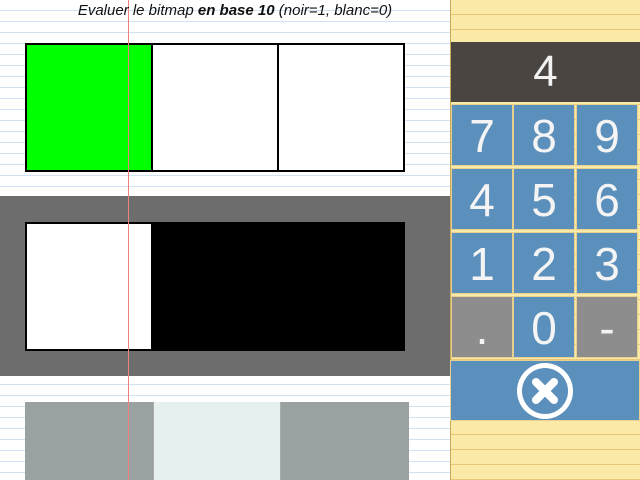 The height and width of the screenshot is (480, 640). Describe the element at coordinates (482, 135) in the screenshot. I see `key-7: 7` at that location.